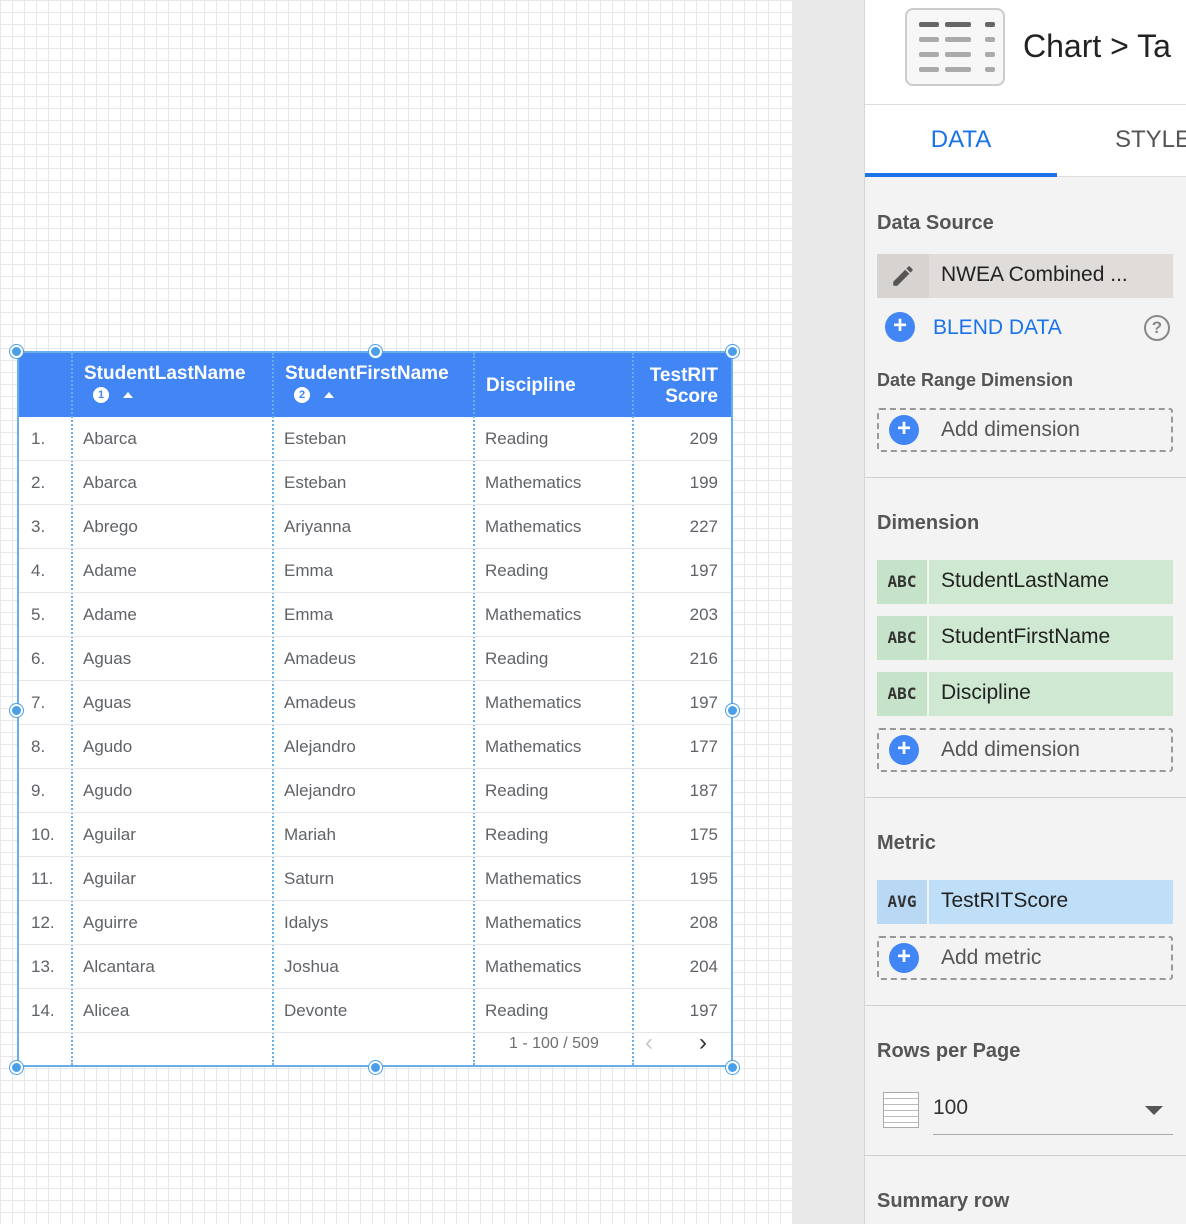 This screenshot has width=1186, height=1224. I want to click on rows-per-page-select: 100, so click(950, 1108).